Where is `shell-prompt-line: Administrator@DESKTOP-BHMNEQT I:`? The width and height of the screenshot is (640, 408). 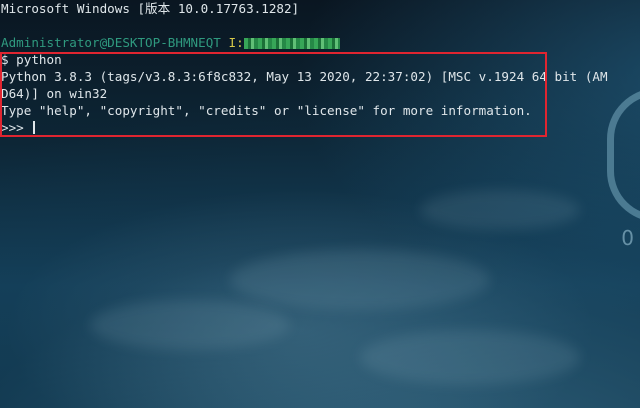 shell-prompt-line: Administrator@DESKTOP-BHMNEQT I: is located at coordinates (320, 42).